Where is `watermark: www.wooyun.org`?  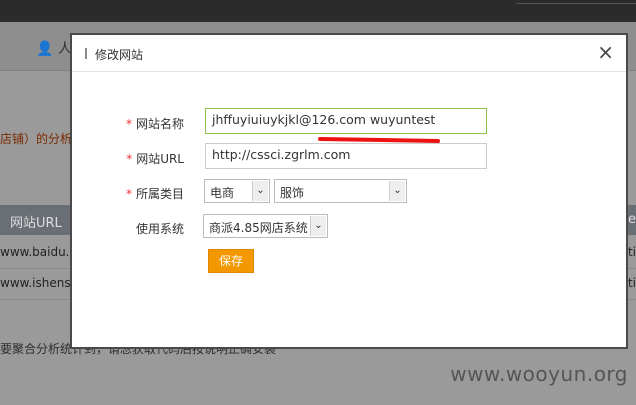 watermark: www.wooyun.org is located at coordinates (539, 374).